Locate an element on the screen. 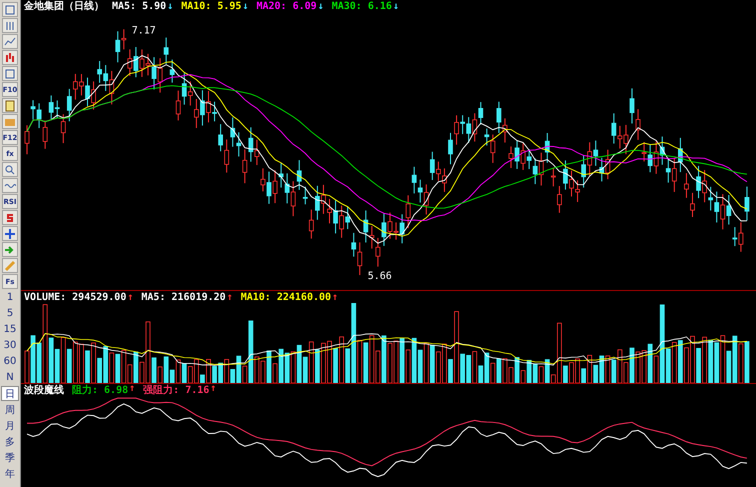  move-icon is located at coordinates (10, 234).